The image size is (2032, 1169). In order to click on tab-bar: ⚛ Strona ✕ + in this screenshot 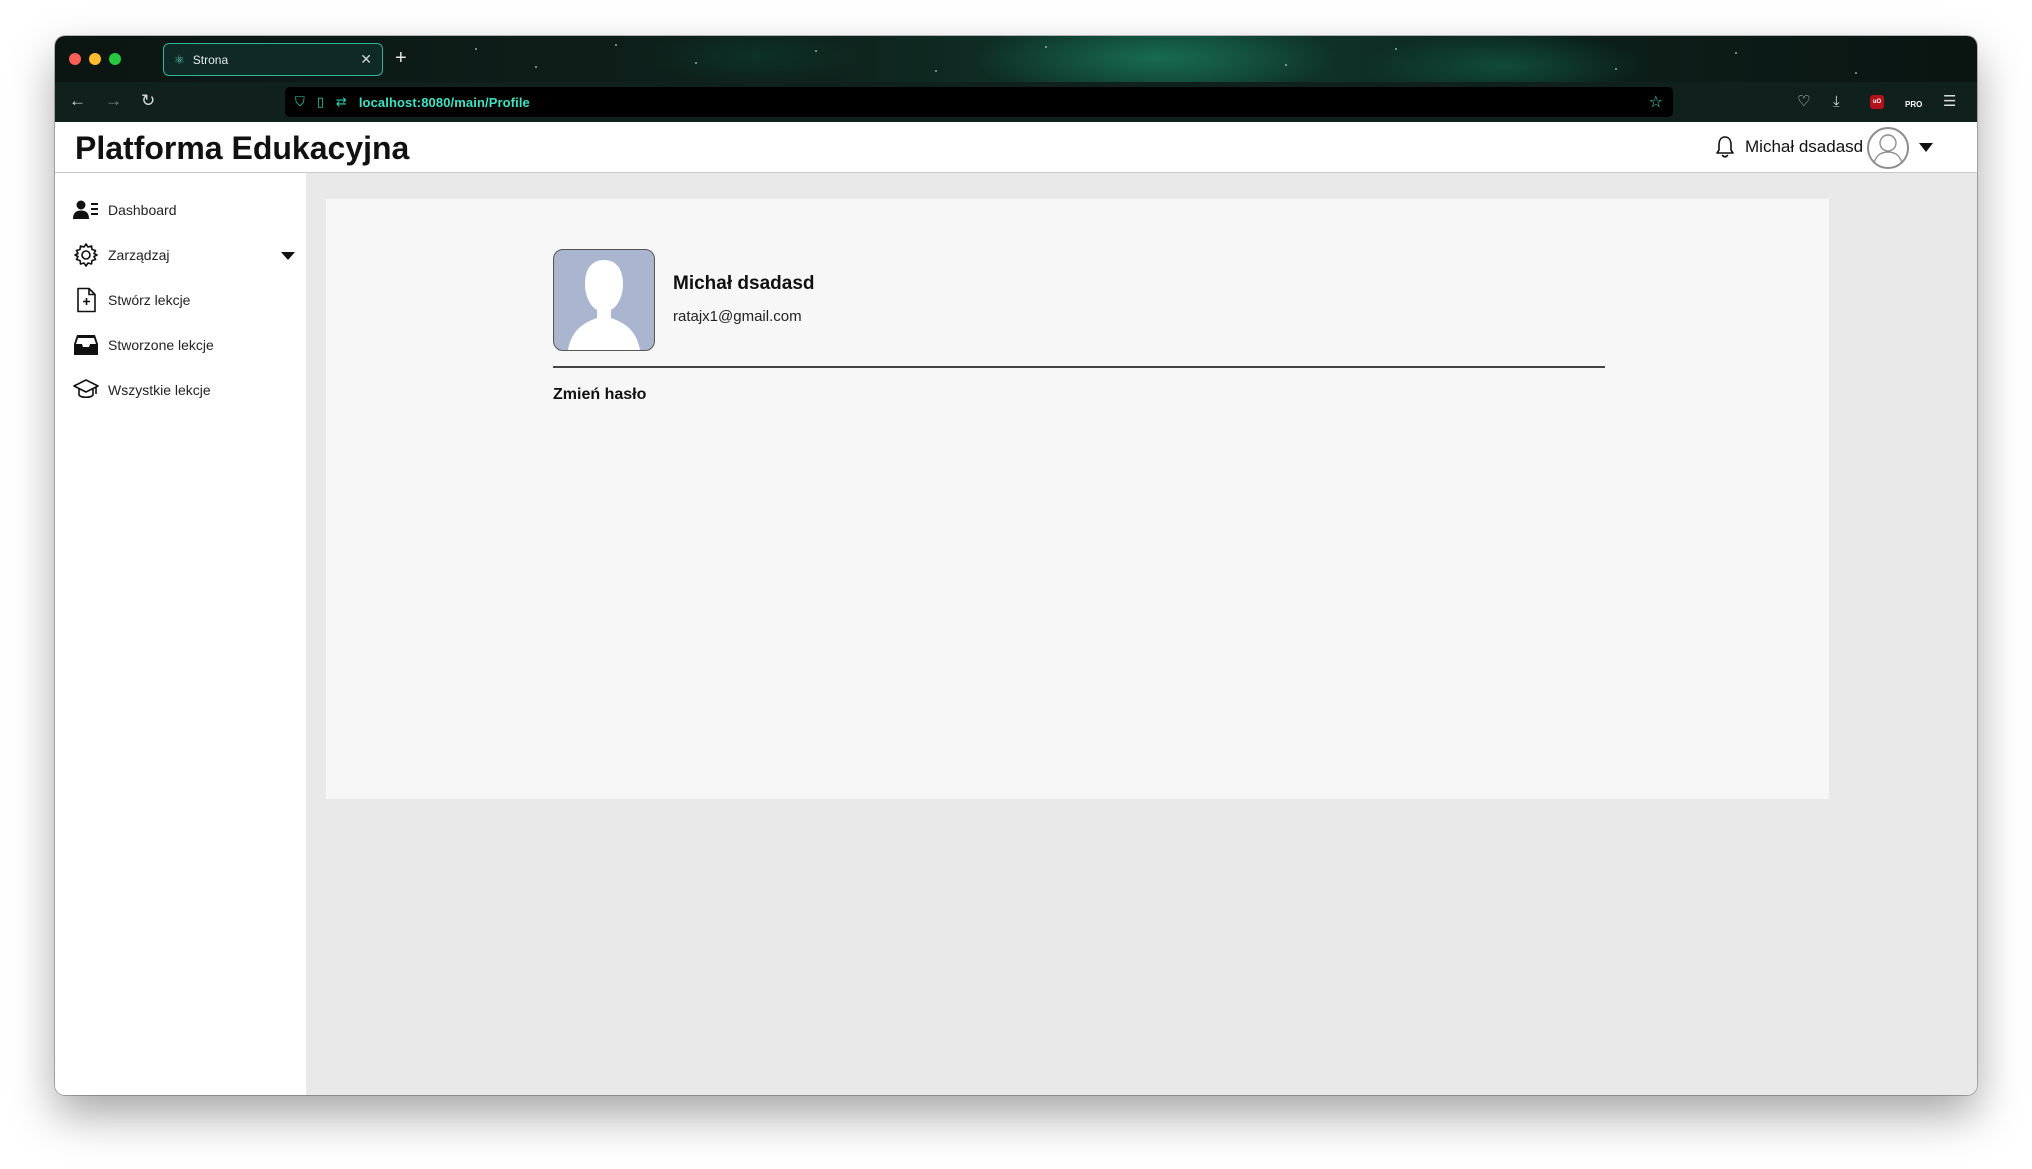, I will do `click(1016, 59)`.